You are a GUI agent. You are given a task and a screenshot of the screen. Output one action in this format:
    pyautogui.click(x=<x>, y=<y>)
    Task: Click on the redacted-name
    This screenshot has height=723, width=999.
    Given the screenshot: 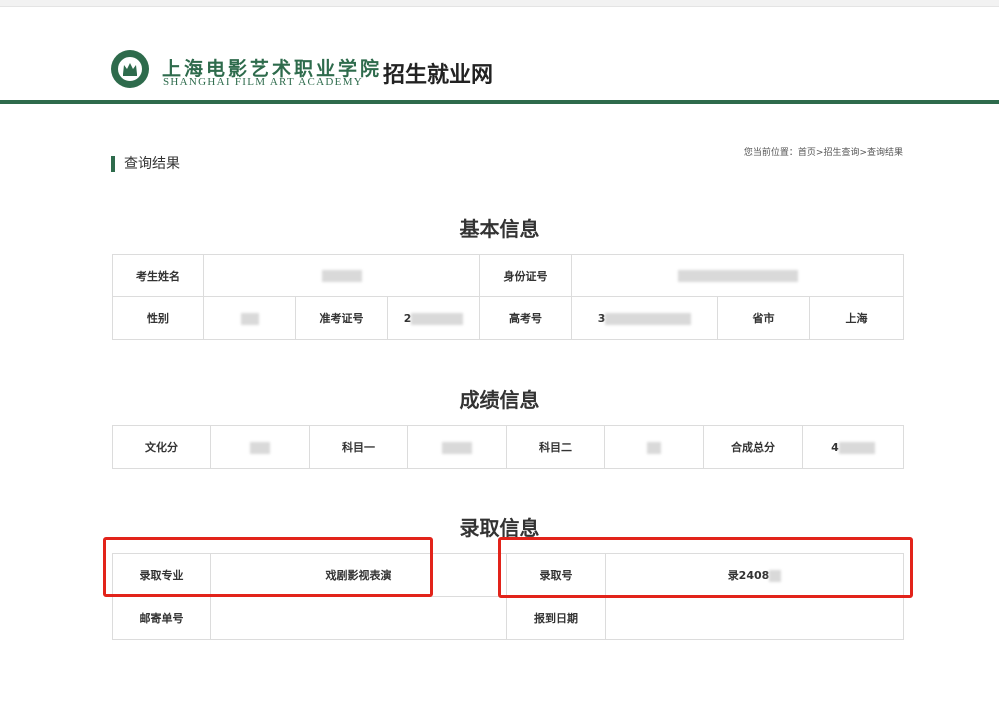 What is the action you would take?
    pyautogui.click(x=341, y=276)
    